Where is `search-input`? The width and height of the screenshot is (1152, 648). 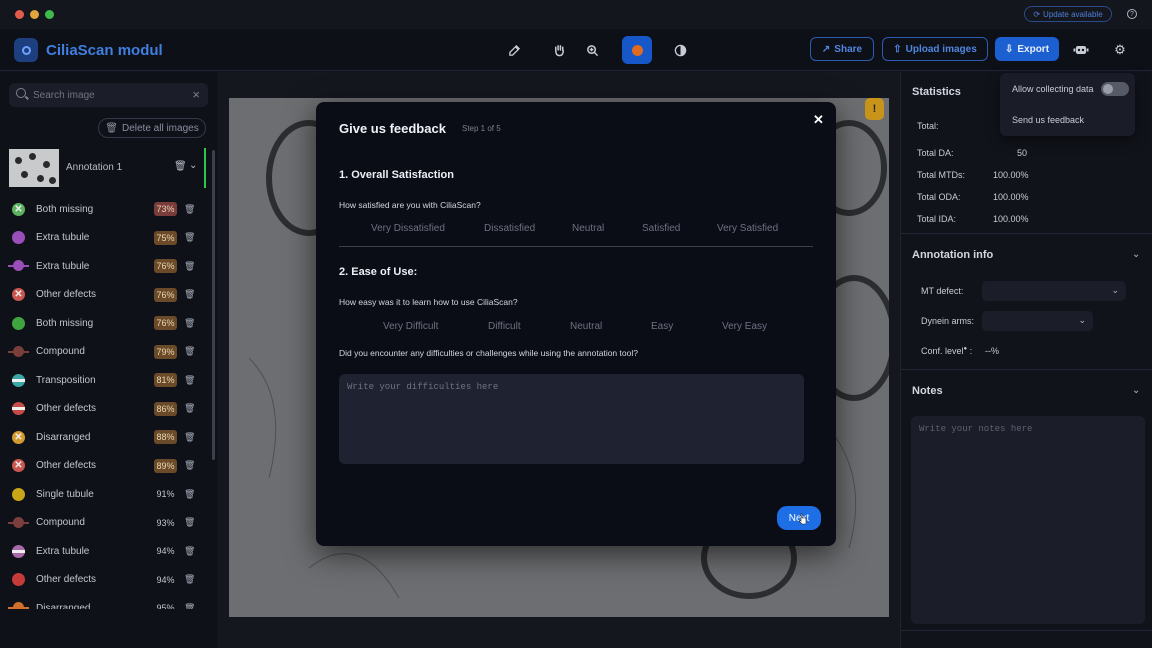
search-input is located at coordinates (108, 95).